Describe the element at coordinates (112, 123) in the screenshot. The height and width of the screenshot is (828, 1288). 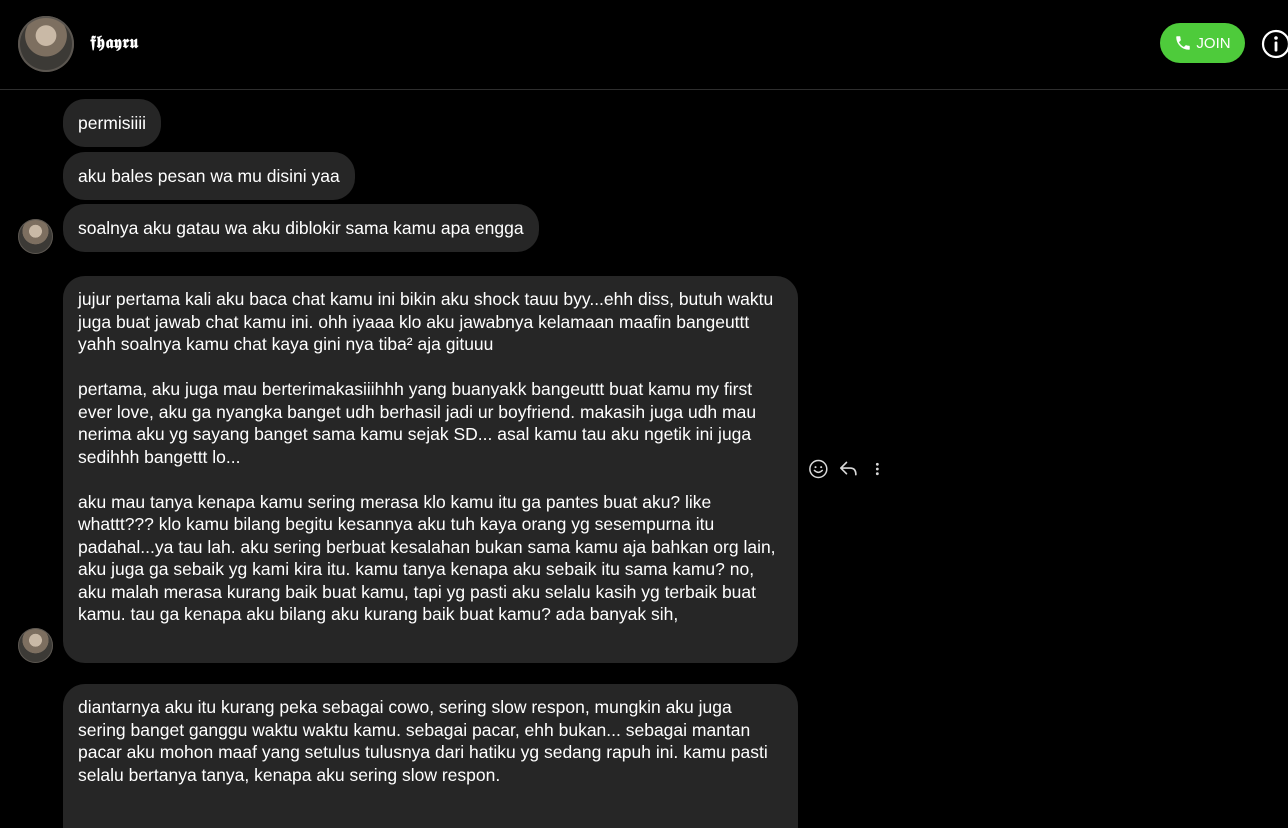
I see `message-bubble: permisiiii` at that location.